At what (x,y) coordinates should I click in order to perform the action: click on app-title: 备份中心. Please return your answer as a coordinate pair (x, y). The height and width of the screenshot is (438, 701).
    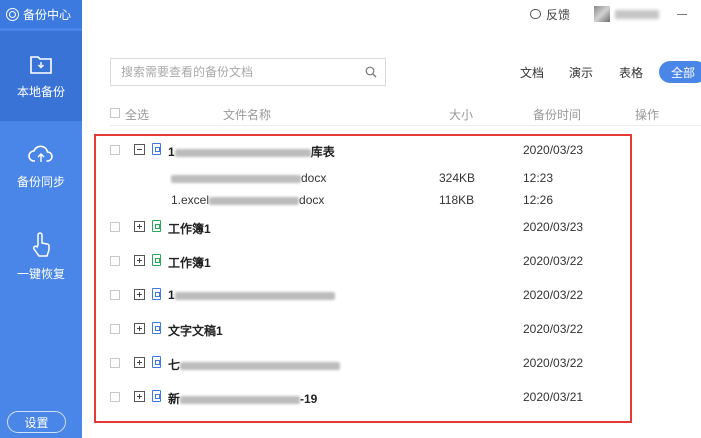
    Looking at the image, I should click on (47, 14).